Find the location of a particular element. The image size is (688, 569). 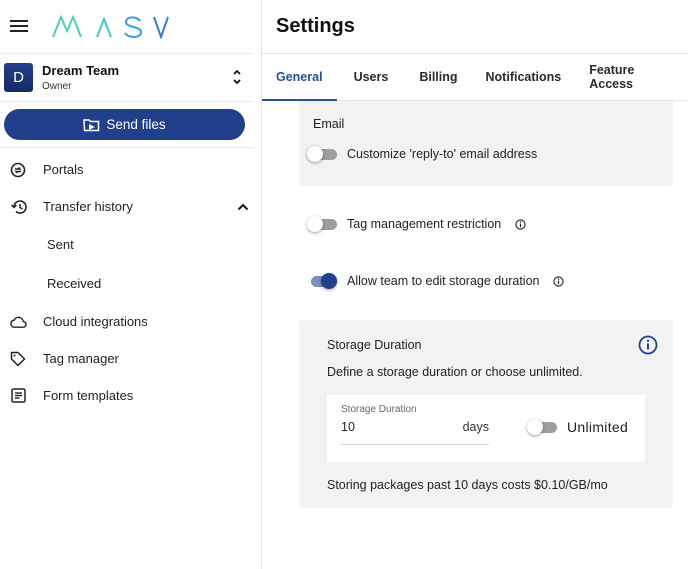

reply-to-toggle is located at coordinates (322, 154).